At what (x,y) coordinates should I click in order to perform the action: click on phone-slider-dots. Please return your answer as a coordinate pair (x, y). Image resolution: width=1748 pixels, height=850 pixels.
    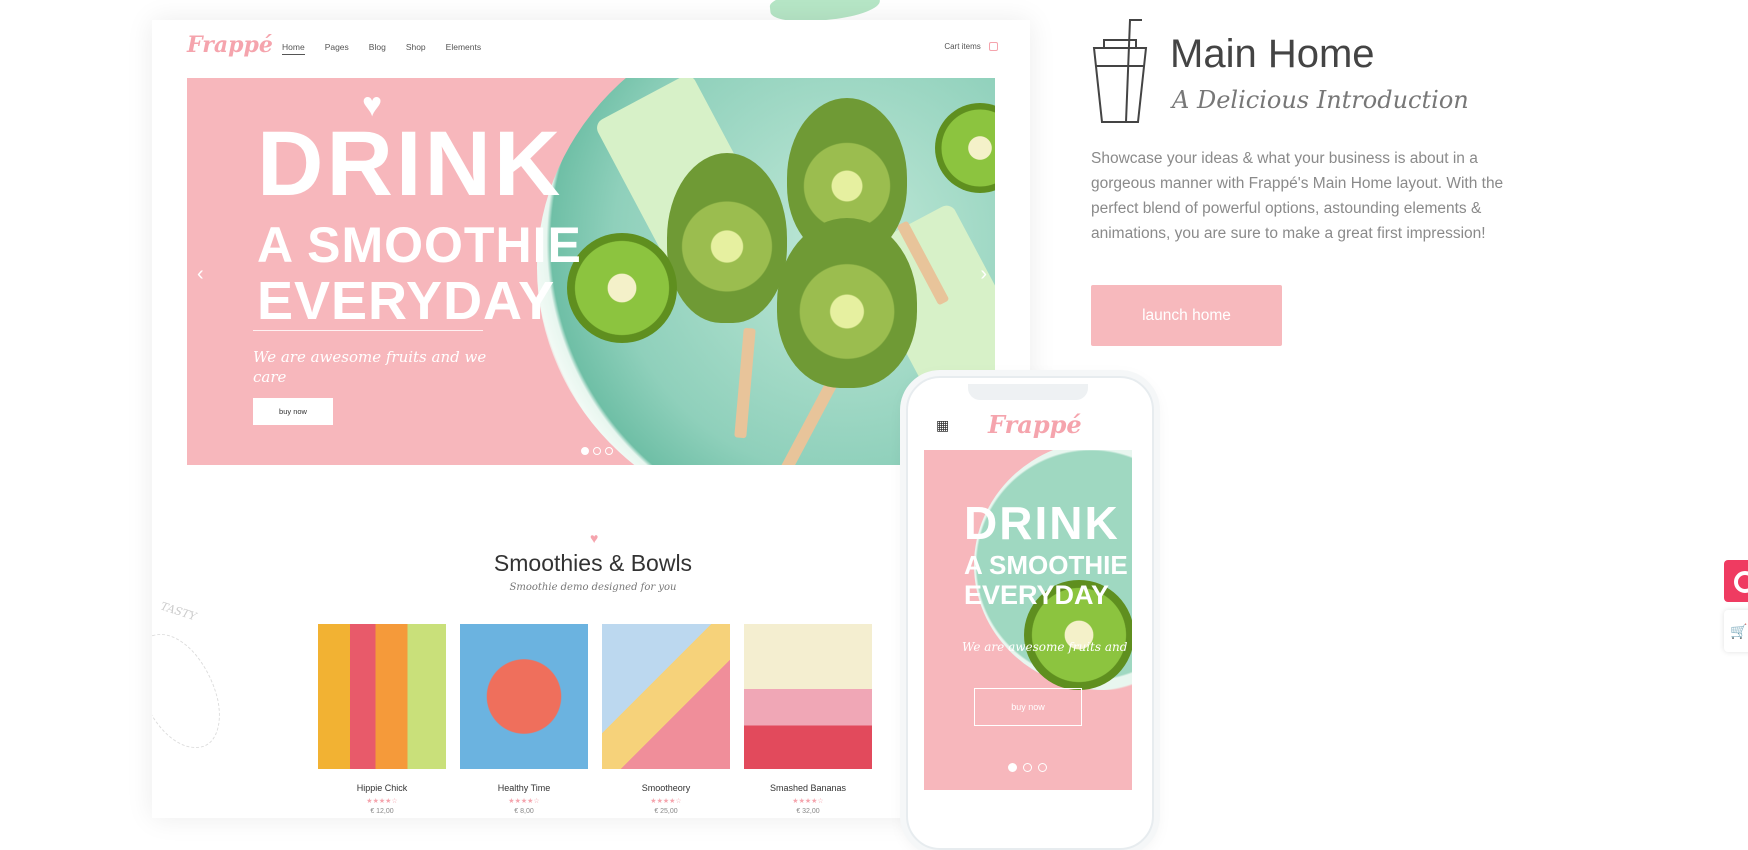
    Looking at the image, I should click on (1027, 767).